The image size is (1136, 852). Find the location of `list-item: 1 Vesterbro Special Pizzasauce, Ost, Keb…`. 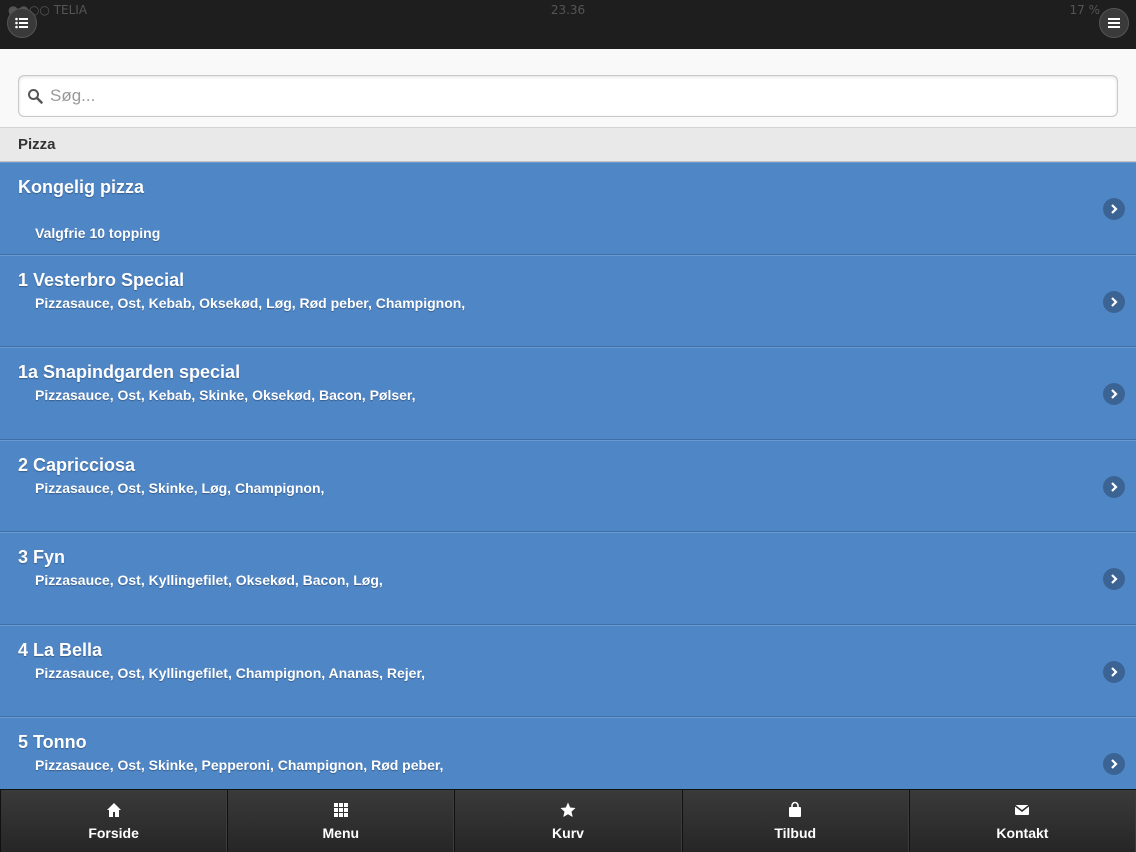

list-item: 1 Vesterbro Special Pizzasauce, Ost, Keb… is located at coordinates (568, 300).